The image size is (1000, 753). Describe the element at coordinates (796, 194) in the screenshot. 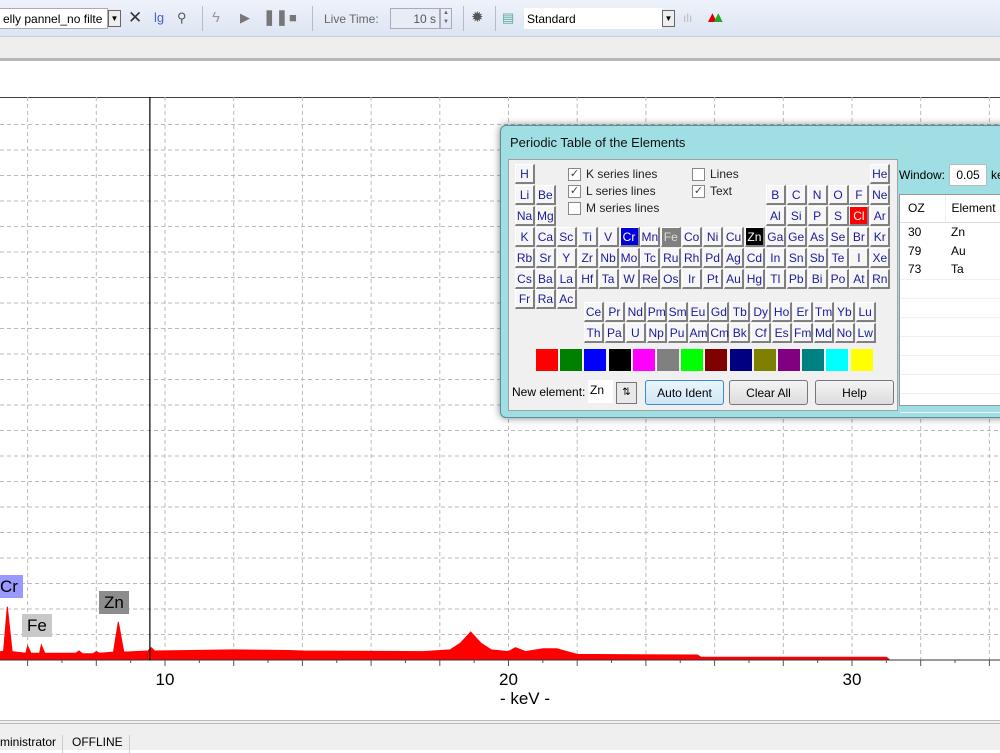

I see `element-c: C` at that location.